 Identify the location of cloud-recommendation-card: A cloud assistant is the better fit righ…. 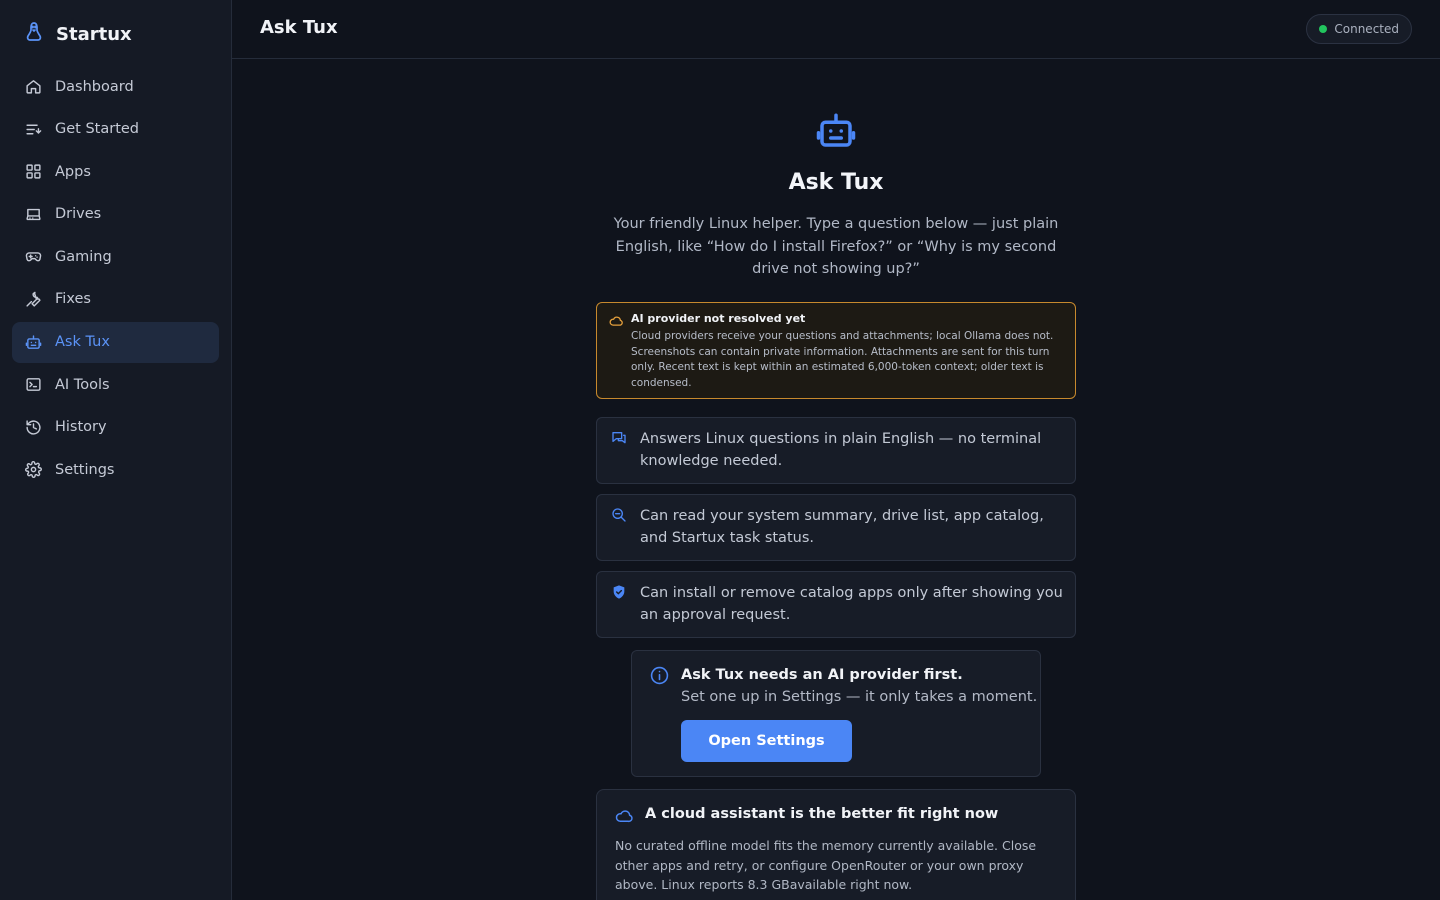
(836, 844).